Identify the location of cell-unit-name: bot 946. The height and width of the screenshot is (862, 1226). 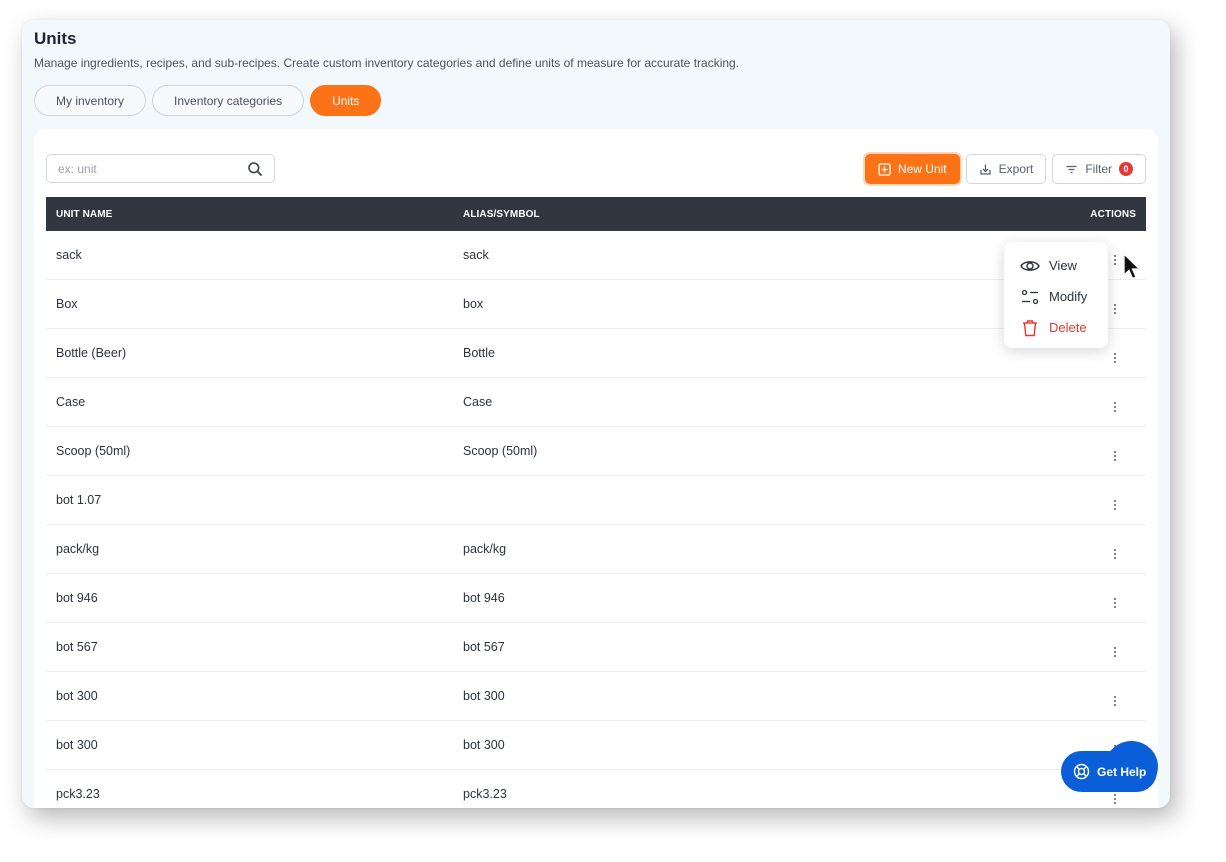
(77, 598).